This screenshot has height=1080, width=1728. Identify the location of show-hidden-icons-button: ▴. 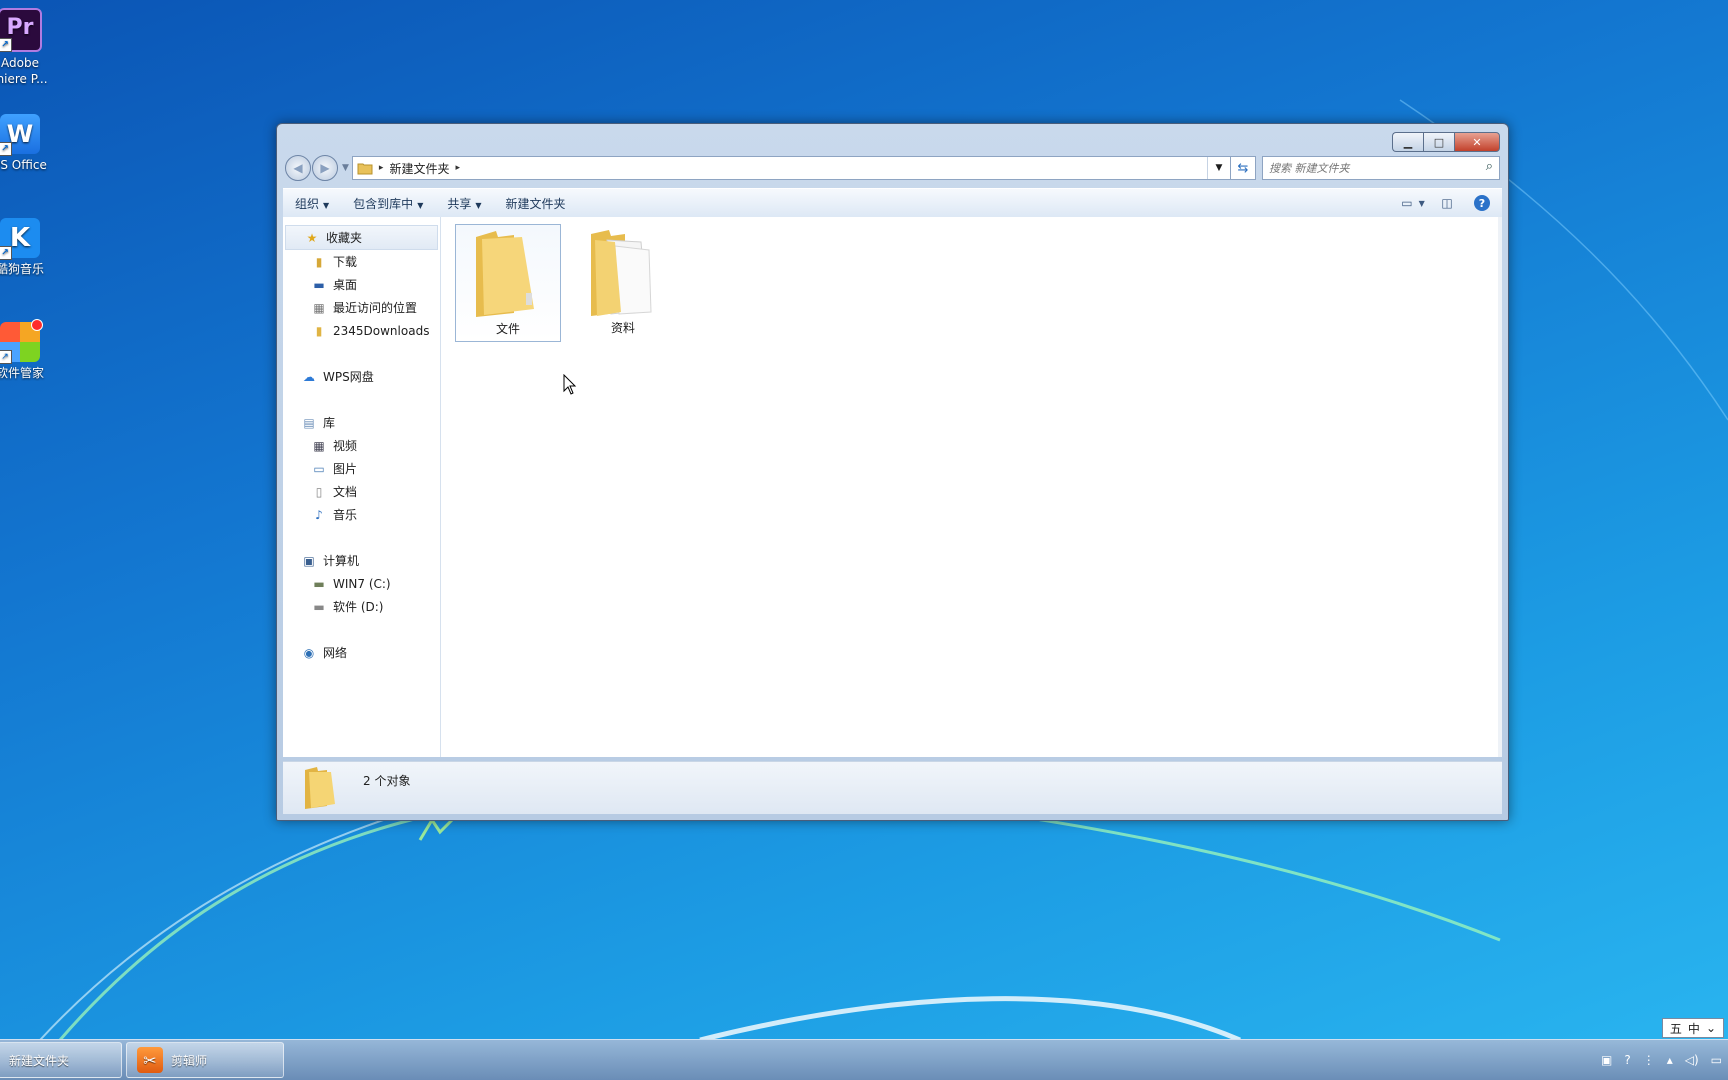
(1670, 1060).